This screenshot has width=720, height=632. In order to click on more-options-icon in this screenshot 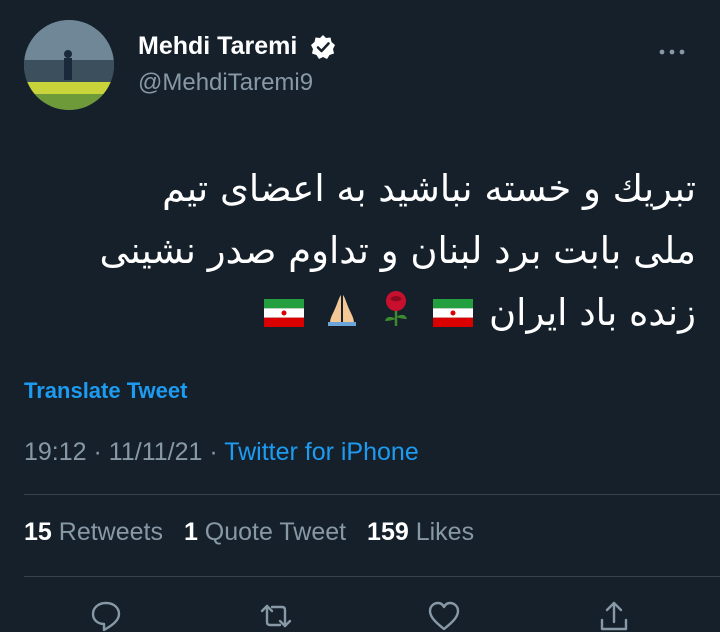, I will do `click(672, 52)`.